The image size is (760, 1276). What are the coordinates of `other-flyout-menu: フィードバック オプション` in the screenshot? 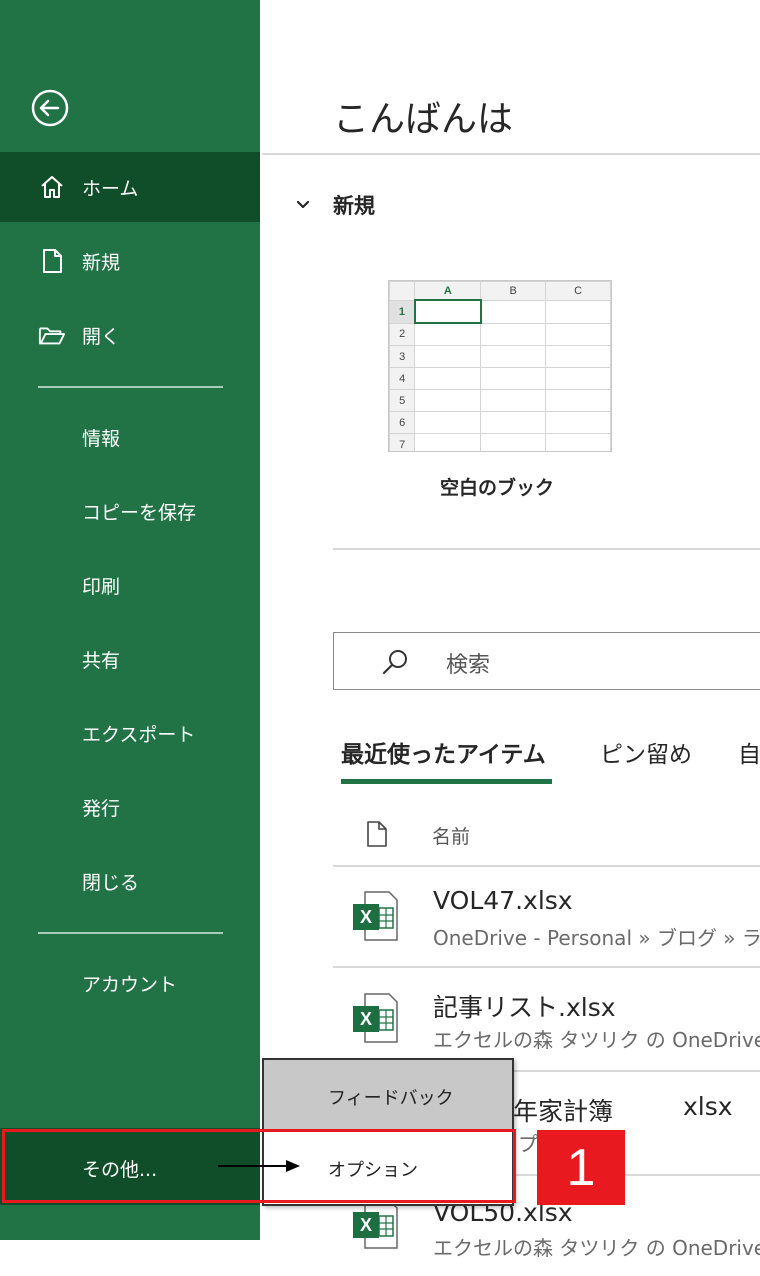 It's located at (388, 1132).